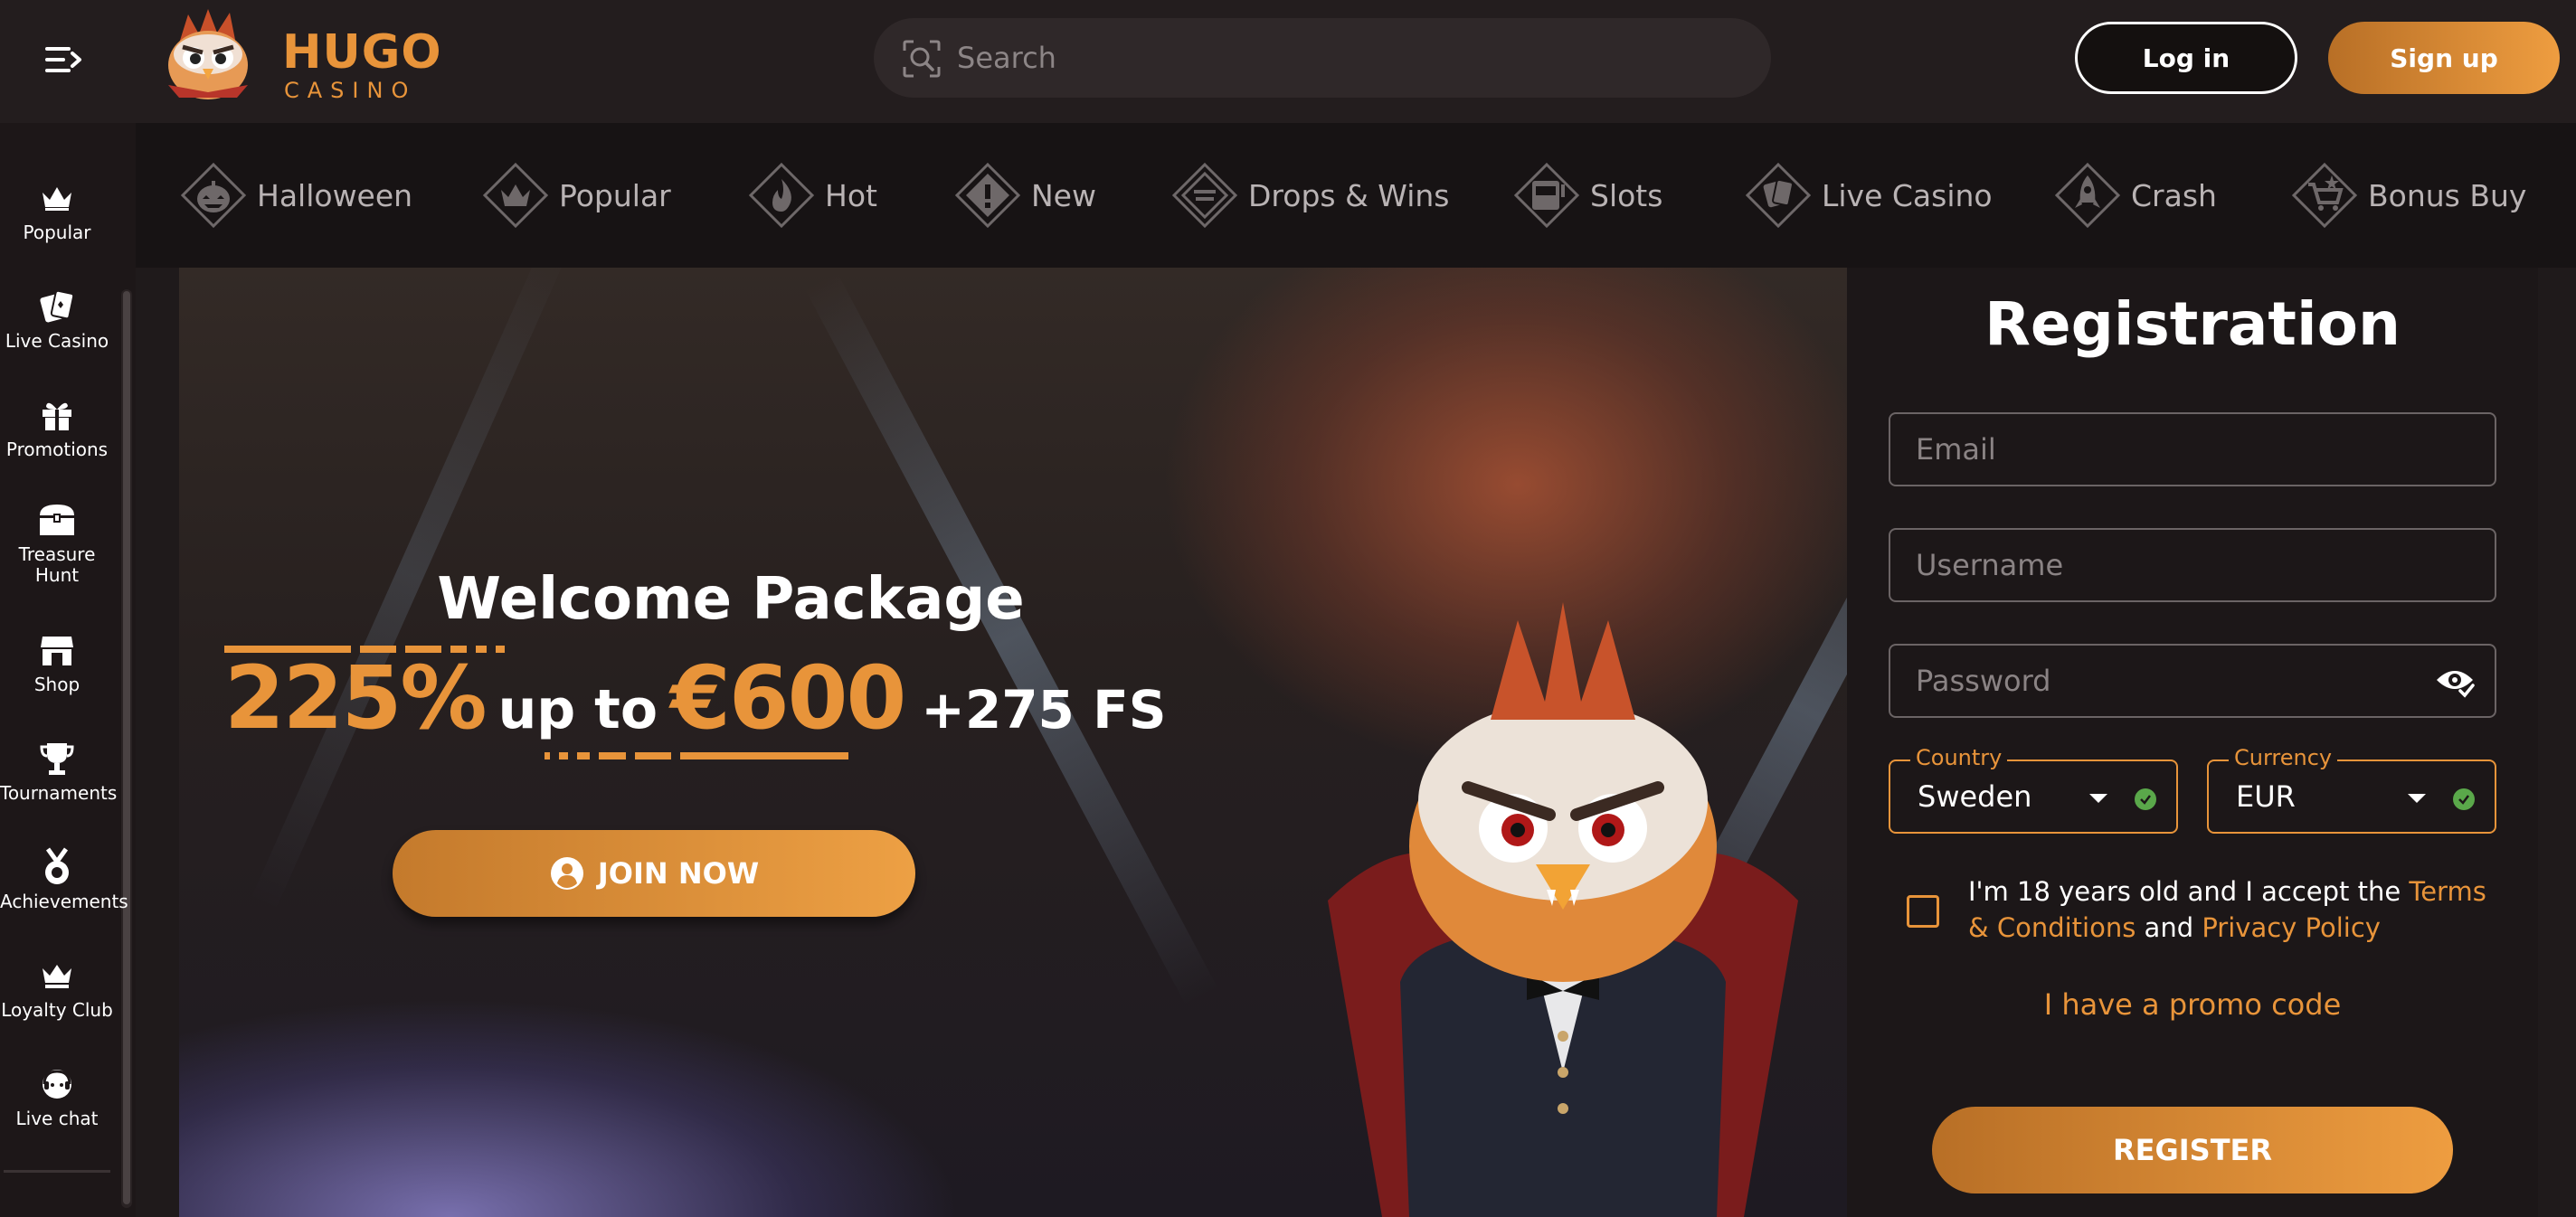 This screenshot has height=1217, width=2576. What do you see at coordinates (1627, 195) in the screenshot?
I see `category-label: Slots` at bounding box center [1627, 195].